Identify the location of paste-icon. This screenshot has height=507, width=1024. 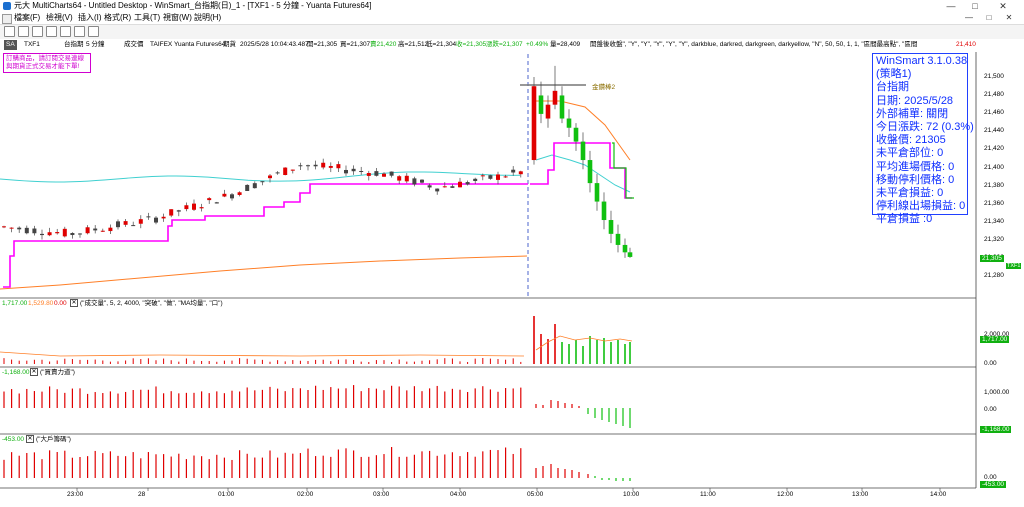
(93, 31).